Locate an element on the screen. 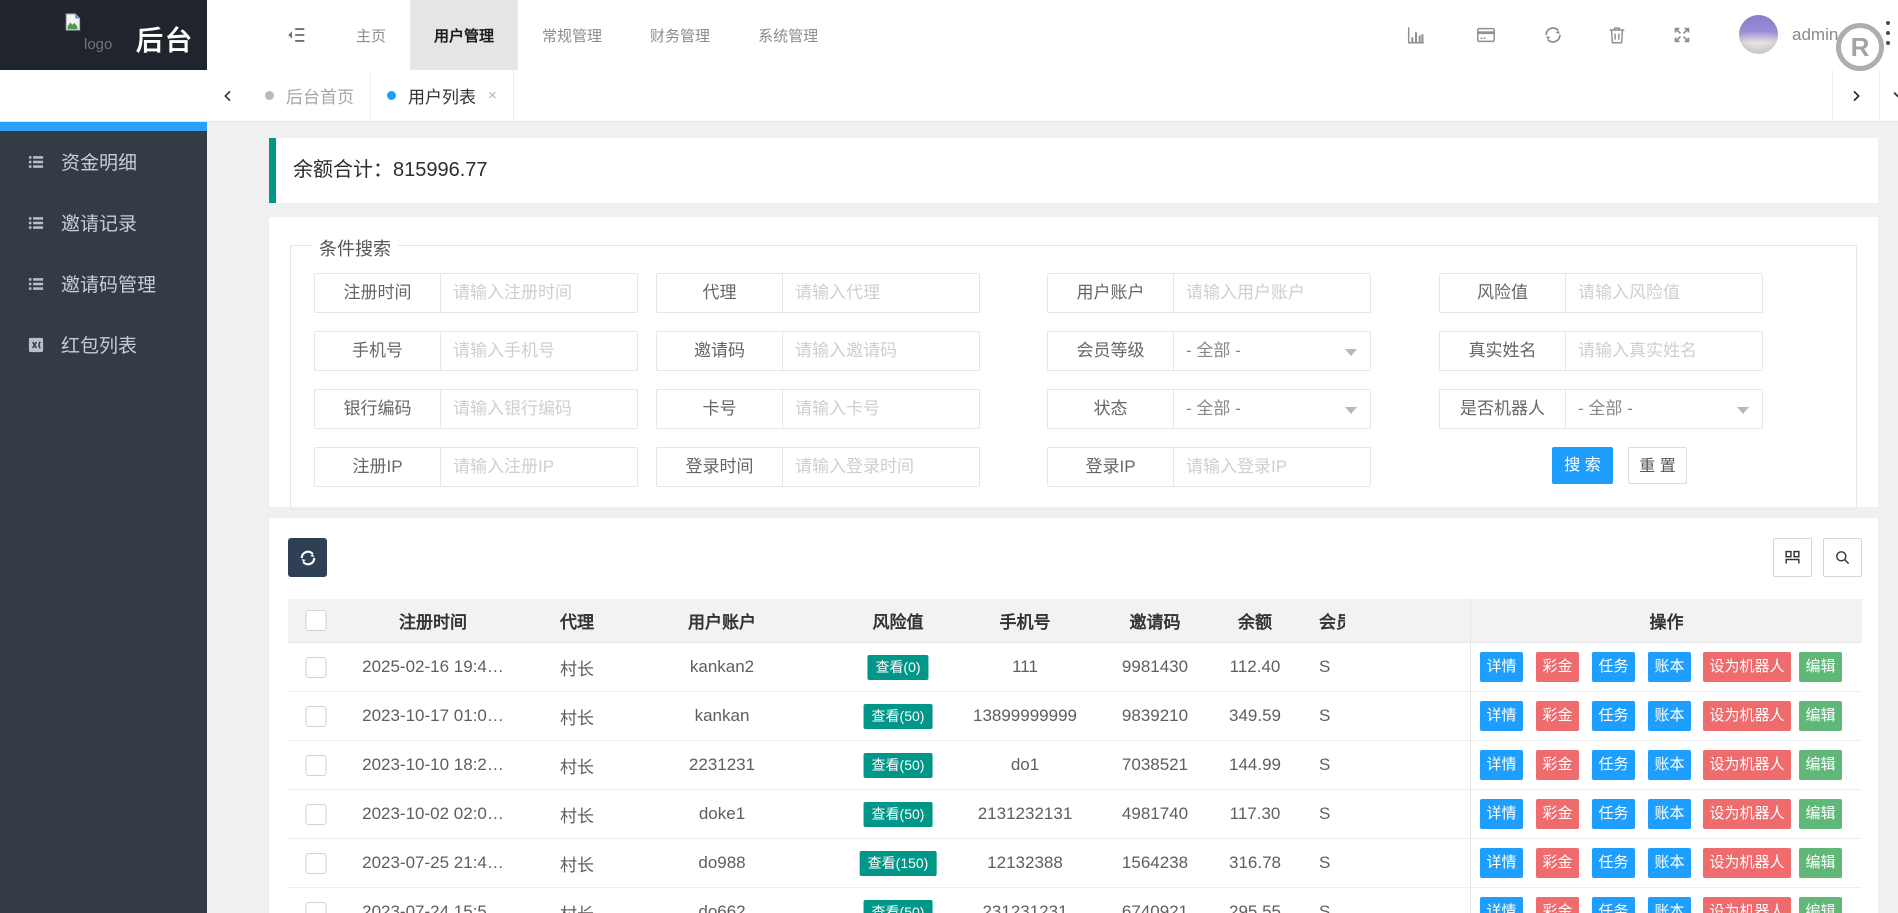  sidebar-item-2: 邀请记录 is located at coordinates (103, 222).